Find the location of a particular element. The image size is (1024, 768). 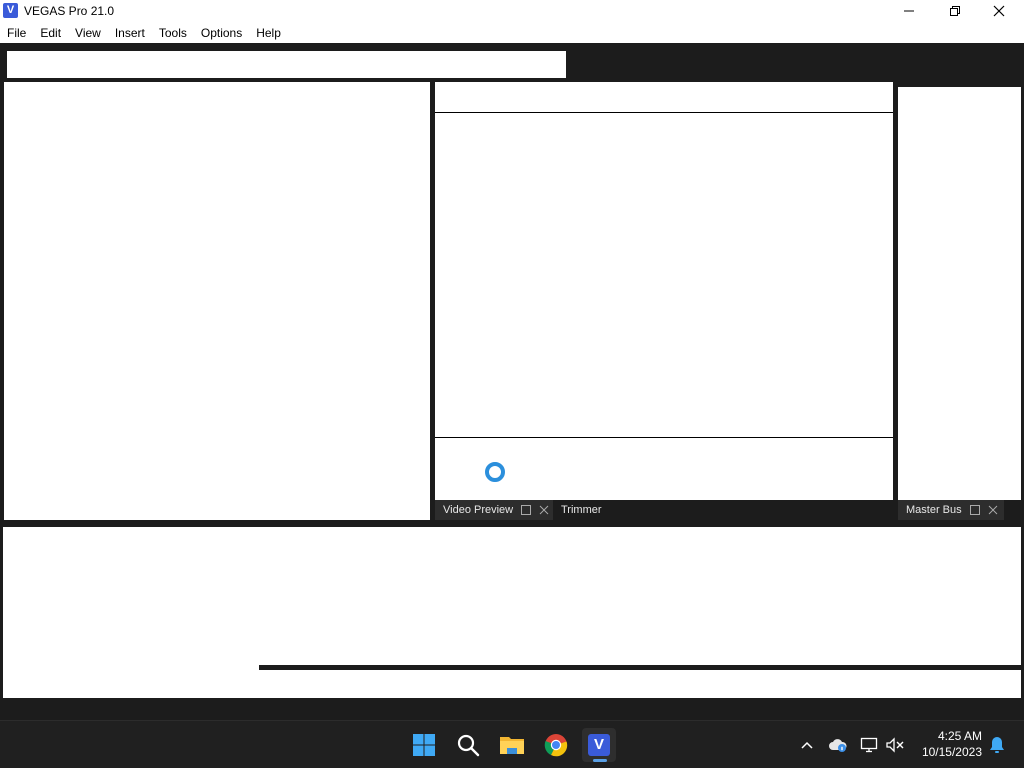

network-tray-button is located at coordinates (869, 745).